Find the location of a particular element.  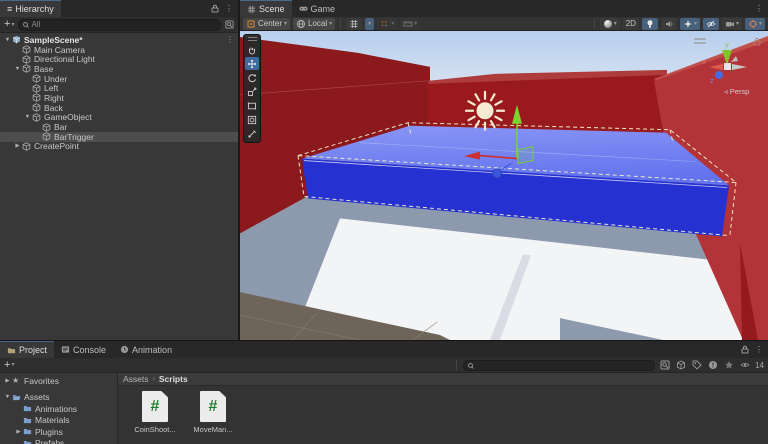

project-folder-plugins: ▶ Plugins is located at coordinates (58, 432).